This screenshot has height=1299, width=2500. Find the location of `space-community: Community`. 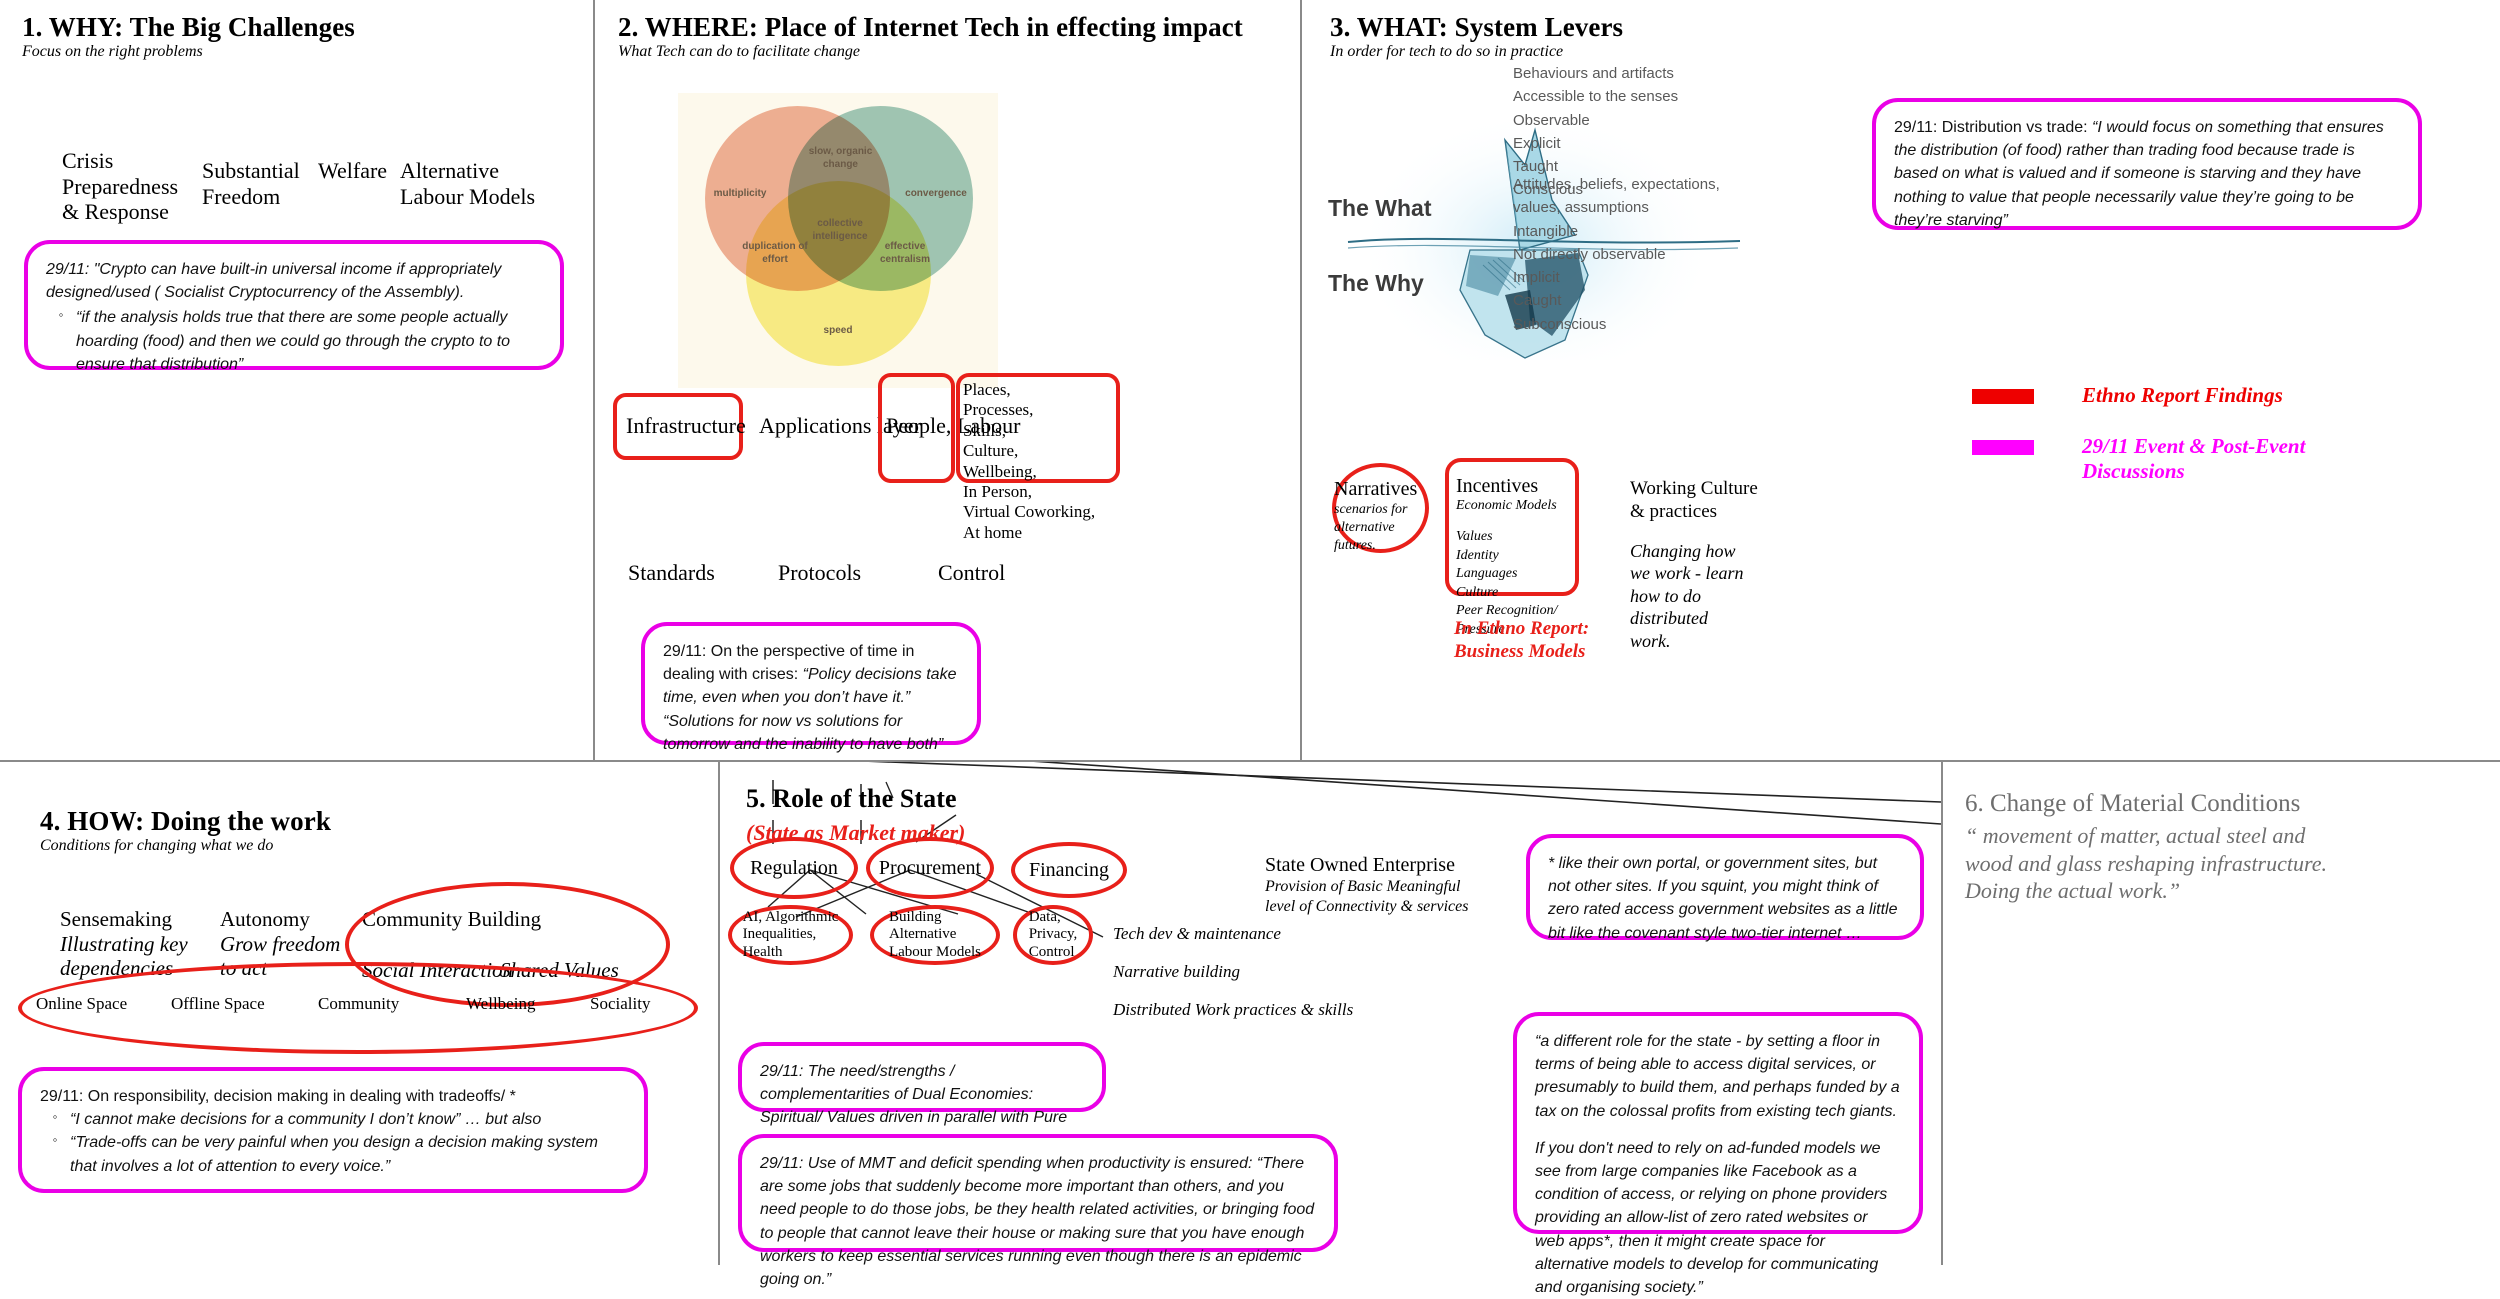

space-community: Community is located at coordinates (359, 1003).